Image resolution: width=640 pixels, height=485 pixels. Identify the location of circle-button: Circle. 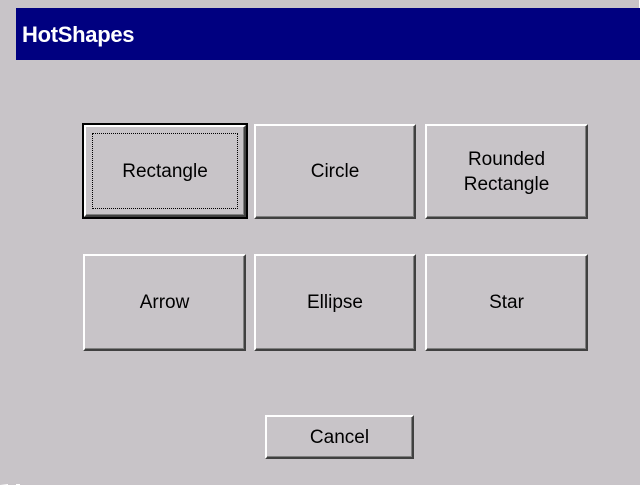
(335, 171).